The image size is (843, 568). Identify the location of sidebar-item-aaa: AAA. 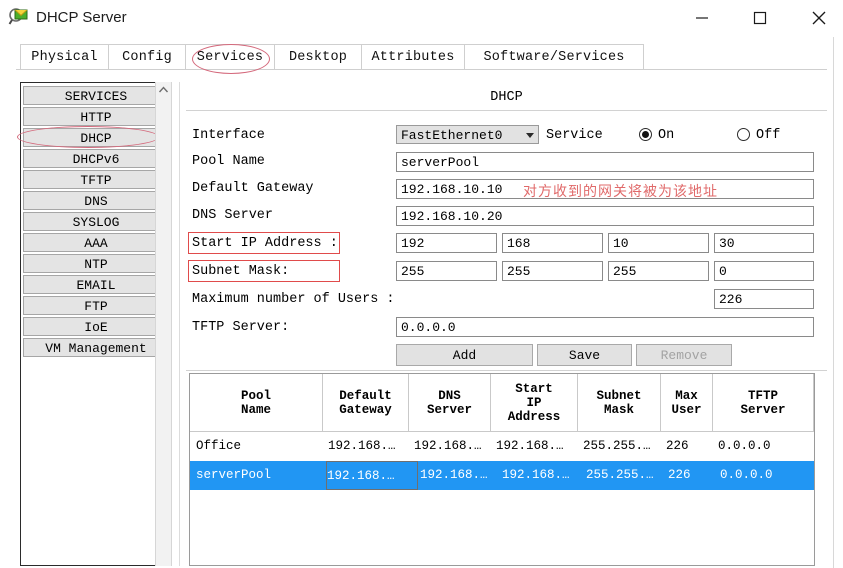
(96, 242).